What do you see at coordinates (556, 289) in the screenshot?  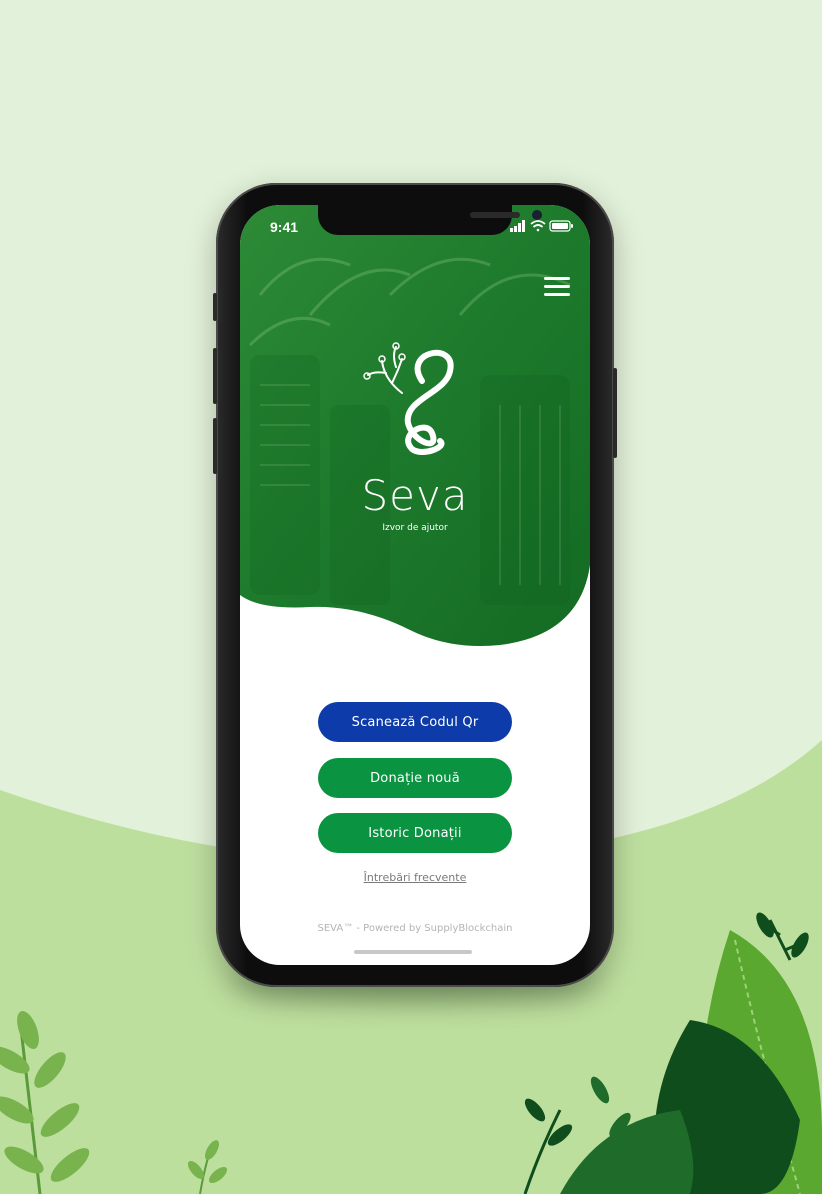 I see `hamburger-menu-icon` at bounding box center [556, 289].